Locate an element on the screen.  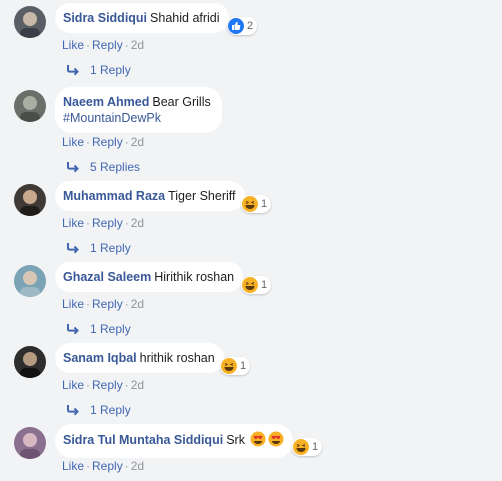
view-replies-link: 5 Replies is located at coordinates (103, 167).